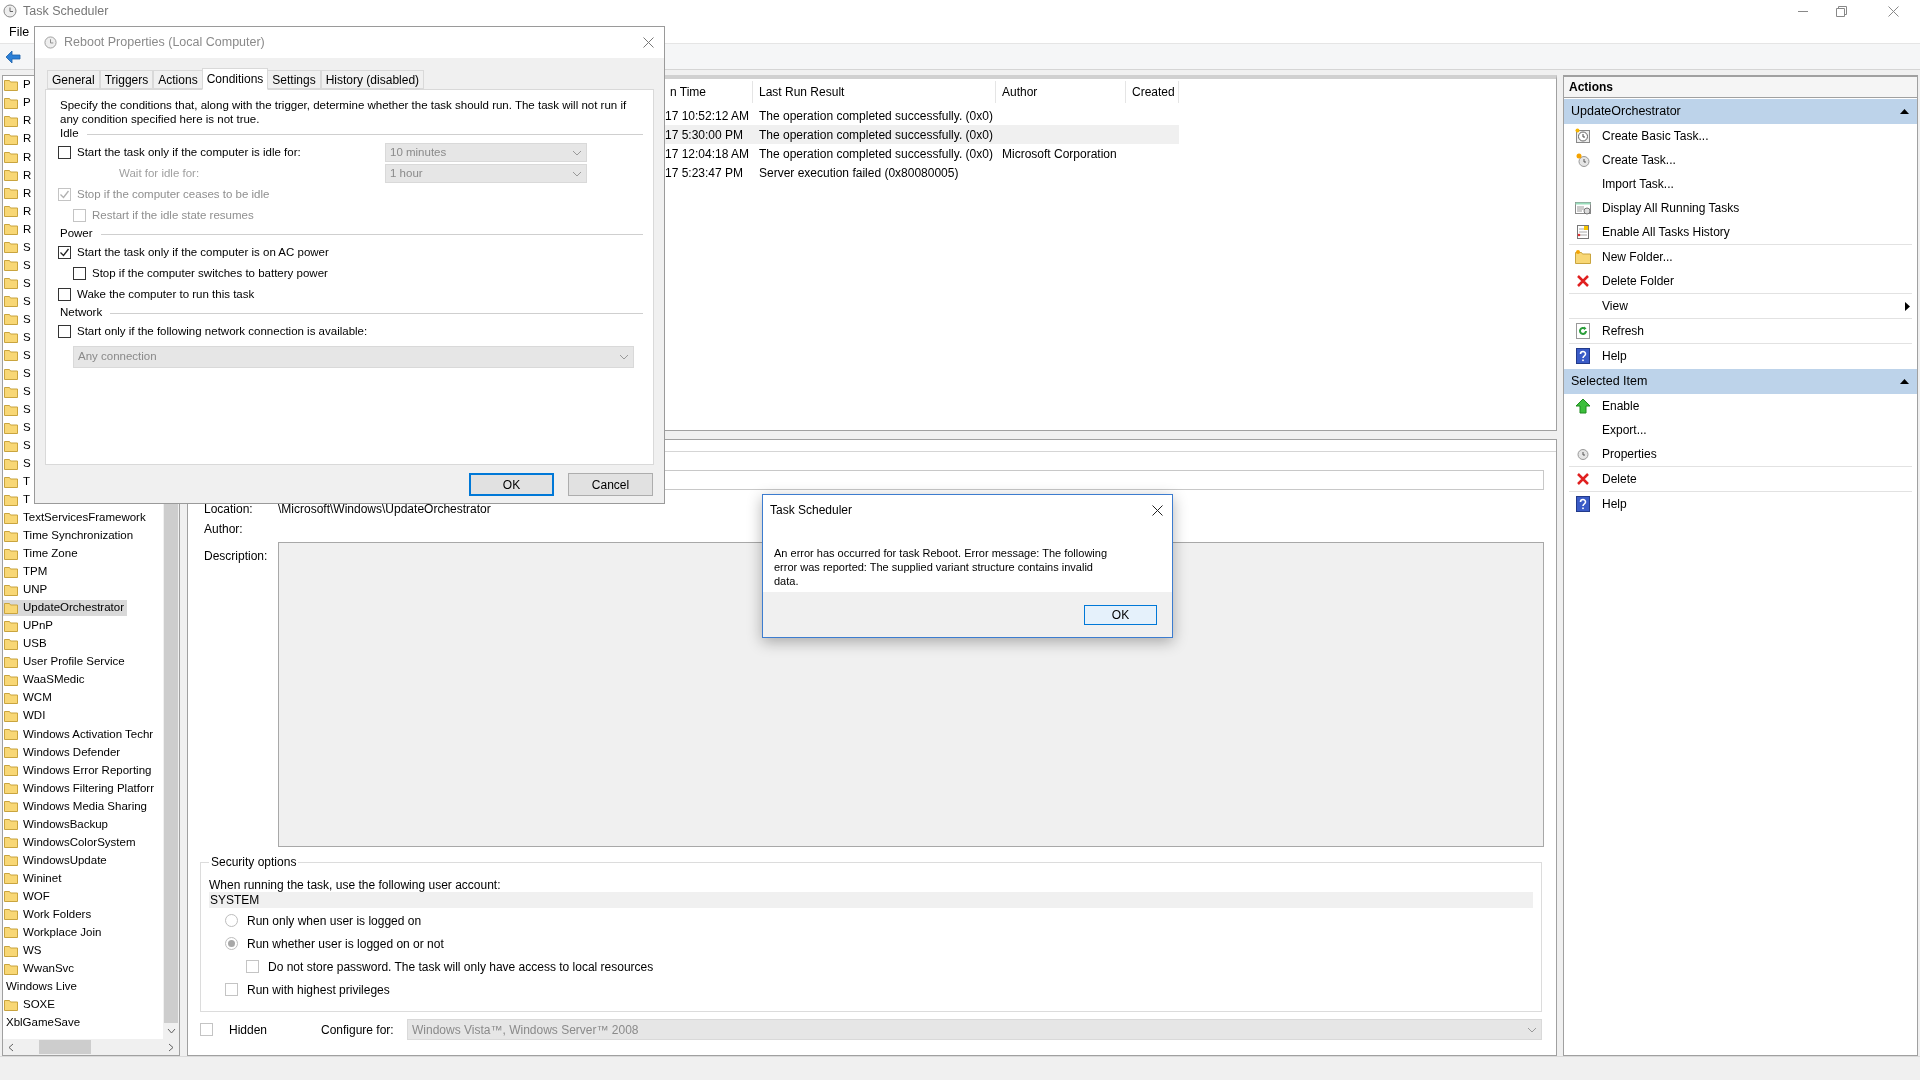 Image resolution: width=1920 pixels, height=1080 pixels. What do you see at coordinates (235, 79) in the screenshot?
I see `tab: Conditions` at bounding box center [235, 79].